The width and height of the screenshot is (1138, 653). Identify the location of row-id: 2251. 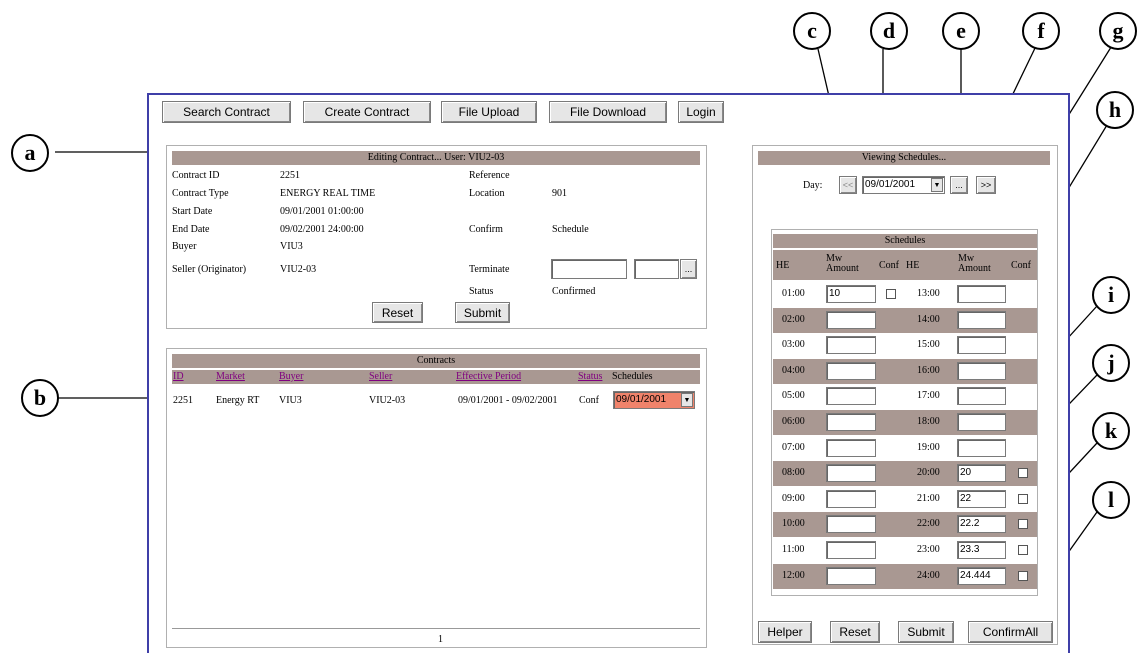
(183, 400).